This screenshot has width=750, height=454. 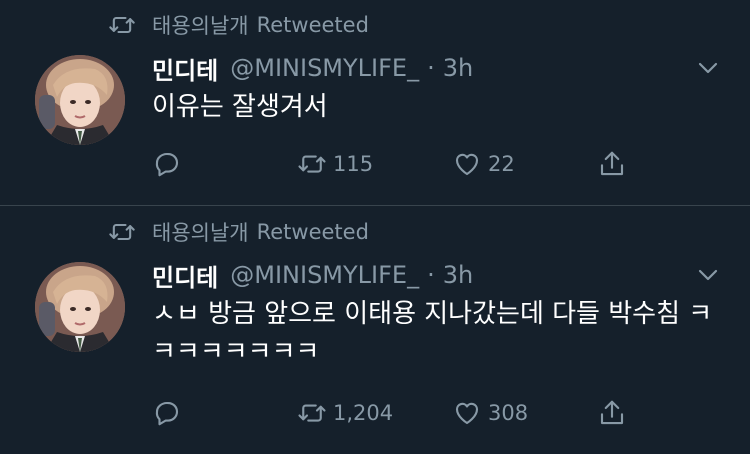 I want to click on tweet-text: 이유는 잘생겨서, so click(x=240, y=107).